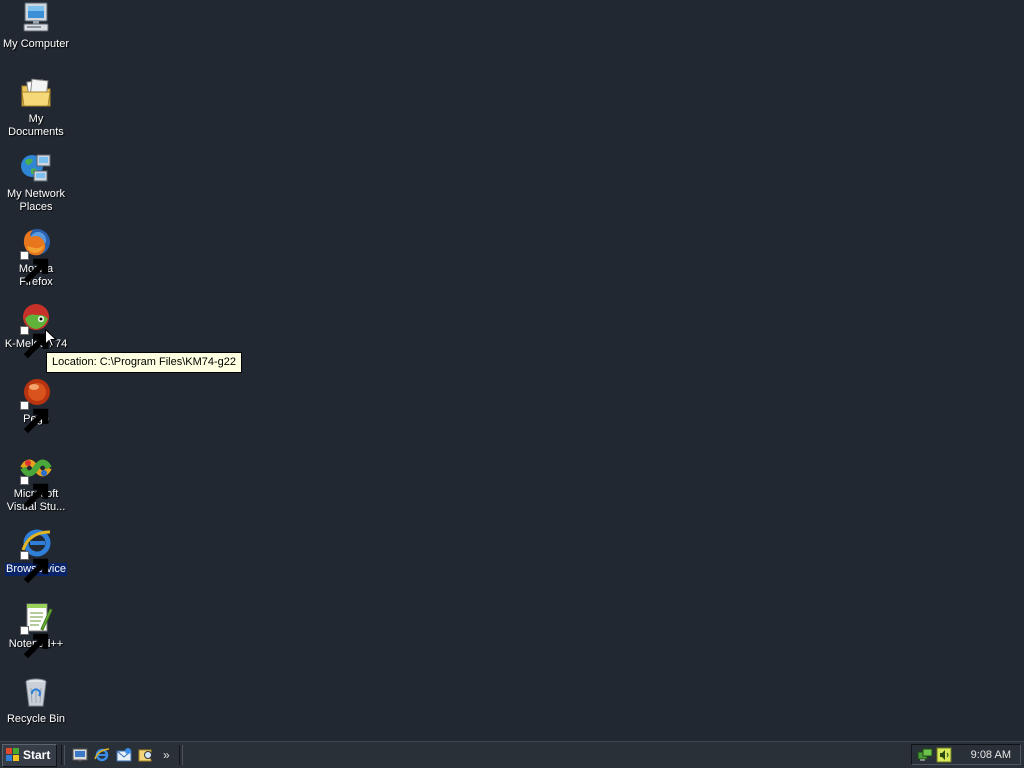 The image size is (1024, 768). Describe the element at coordinates (166, 755) in the screenshot. I see `quick-launch-more-button: »` at that location.